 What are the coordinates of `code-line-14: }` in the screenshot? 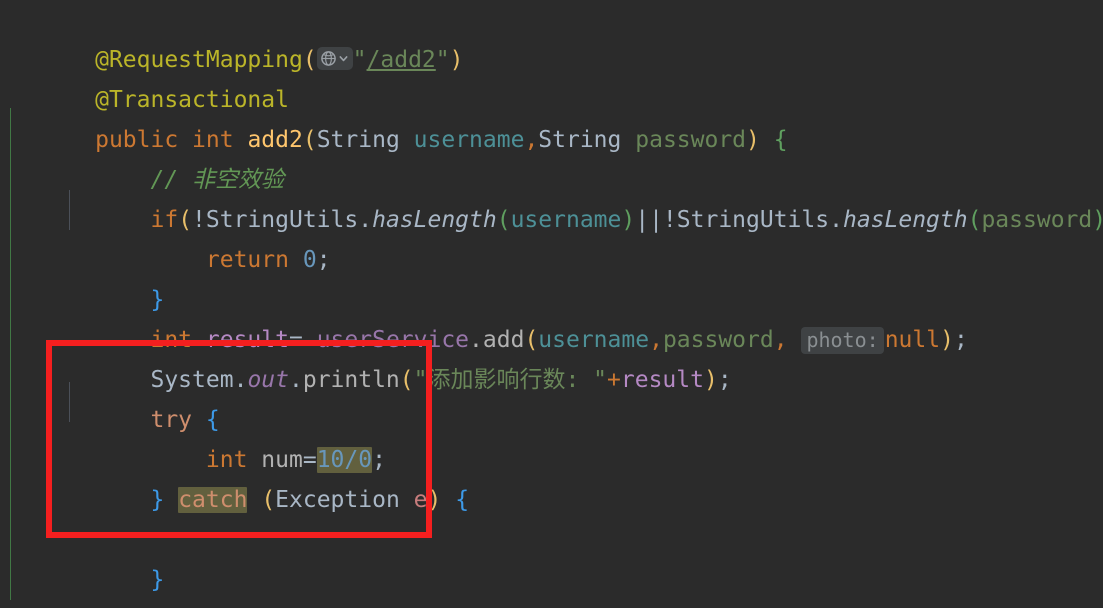 It's located at (551, 556).